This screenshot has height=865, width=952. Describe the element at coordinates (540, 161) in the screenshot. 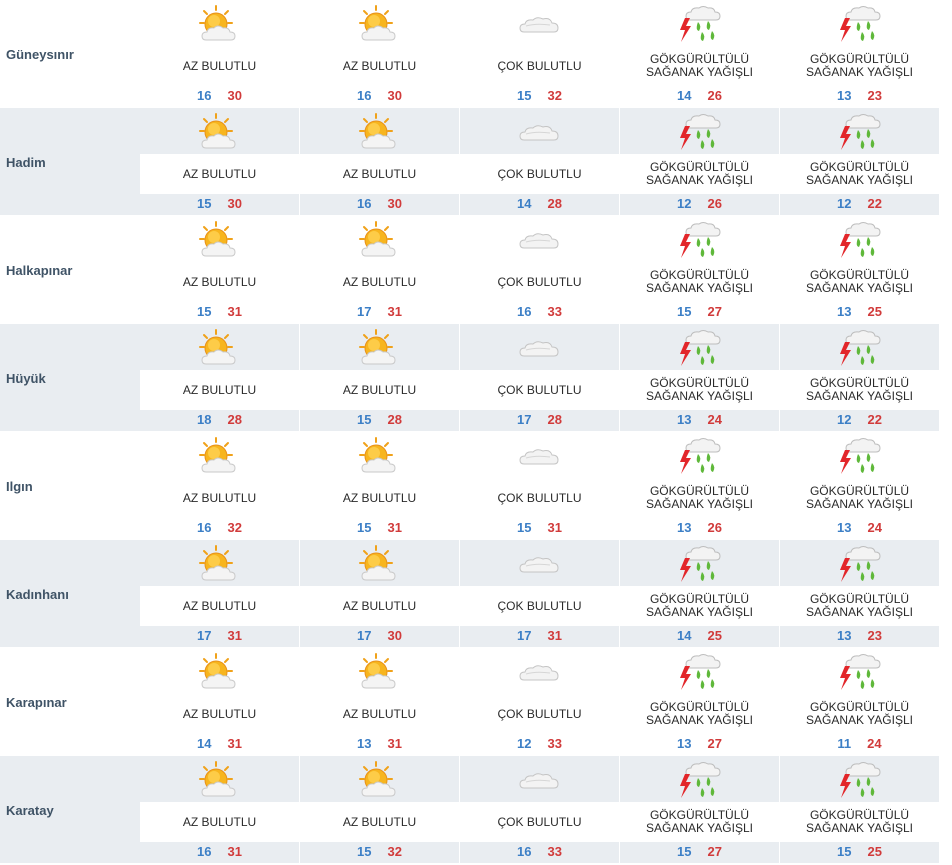

I see `forecast-day-cell: ÇOK BULUTLU 14 28` at that location.